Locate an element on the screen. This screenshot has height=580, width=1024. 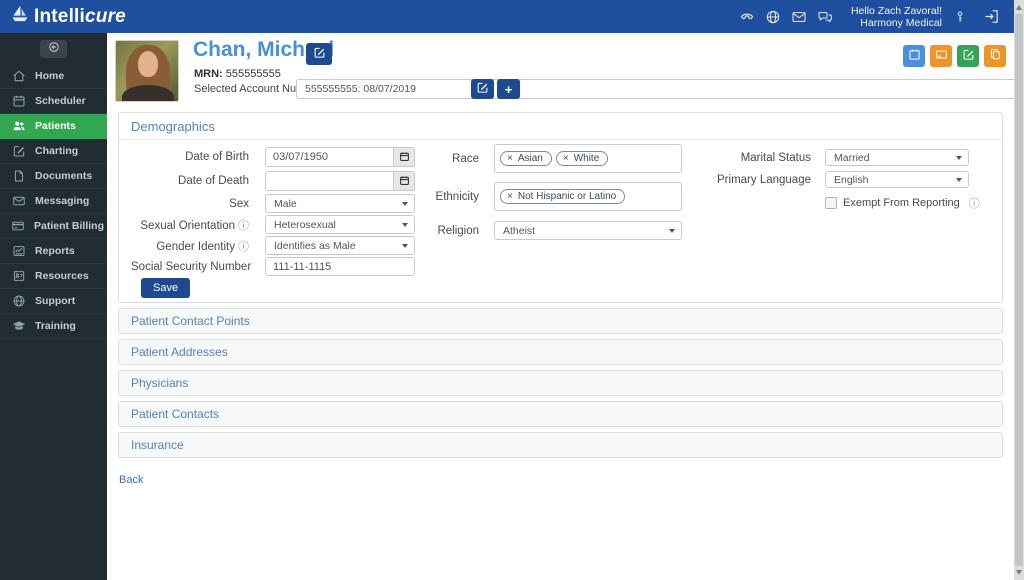
scrollbar-down-arrow is located at coordinates (1019, 572).